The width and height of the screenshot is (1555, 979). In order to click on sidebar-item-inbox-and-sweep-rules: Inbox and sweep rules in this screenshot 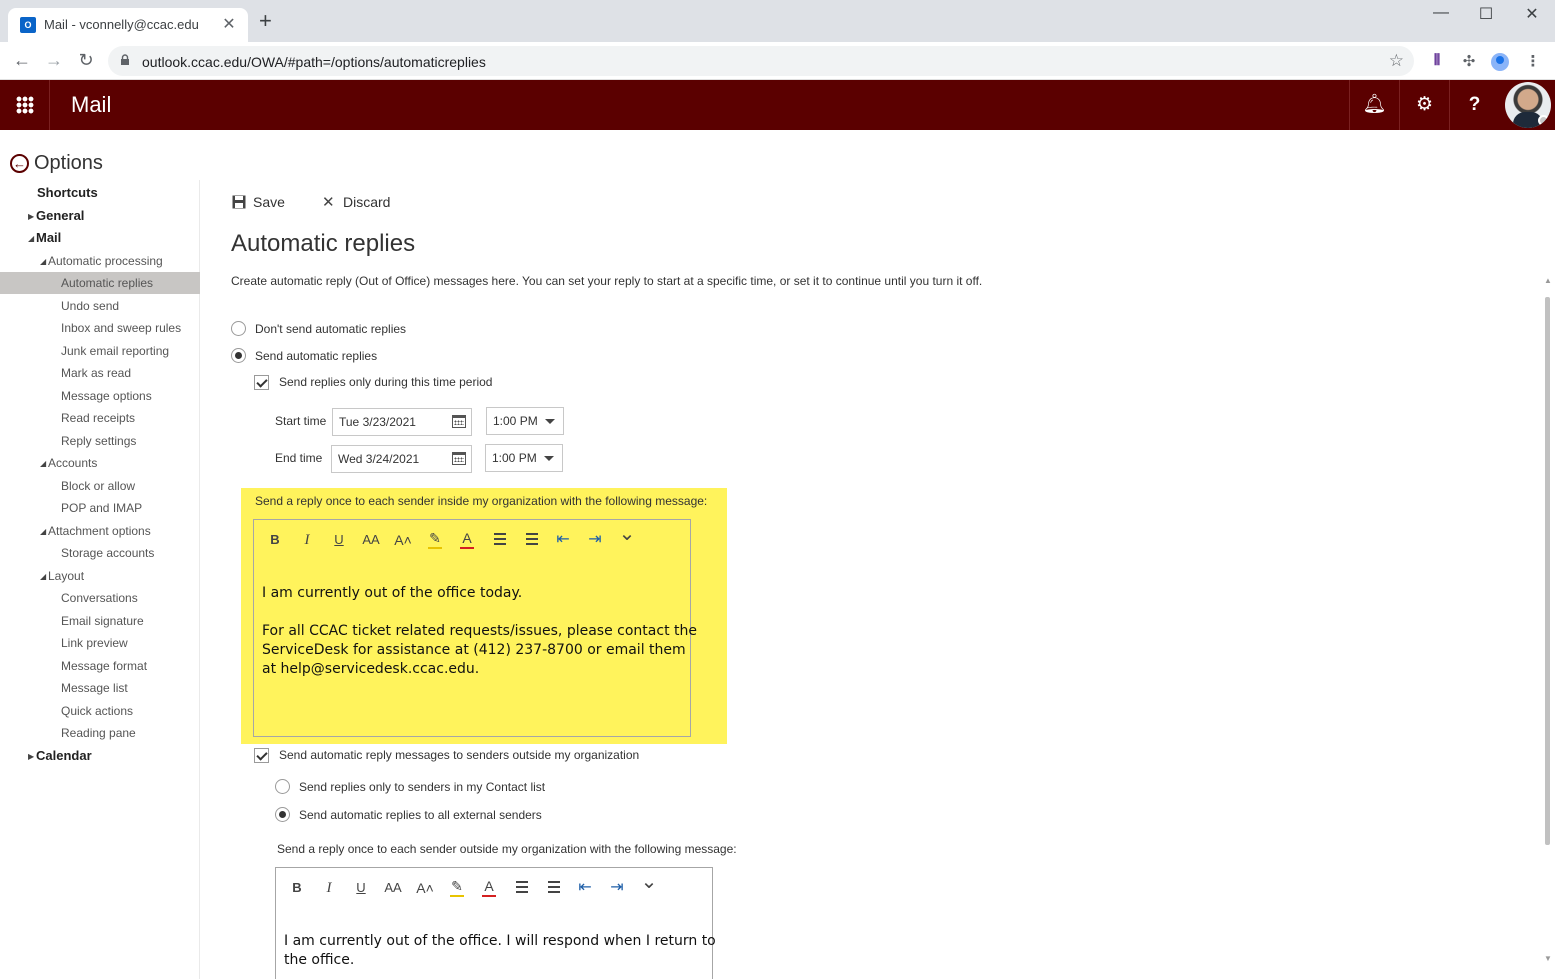, I will do `click(100, 328)`.